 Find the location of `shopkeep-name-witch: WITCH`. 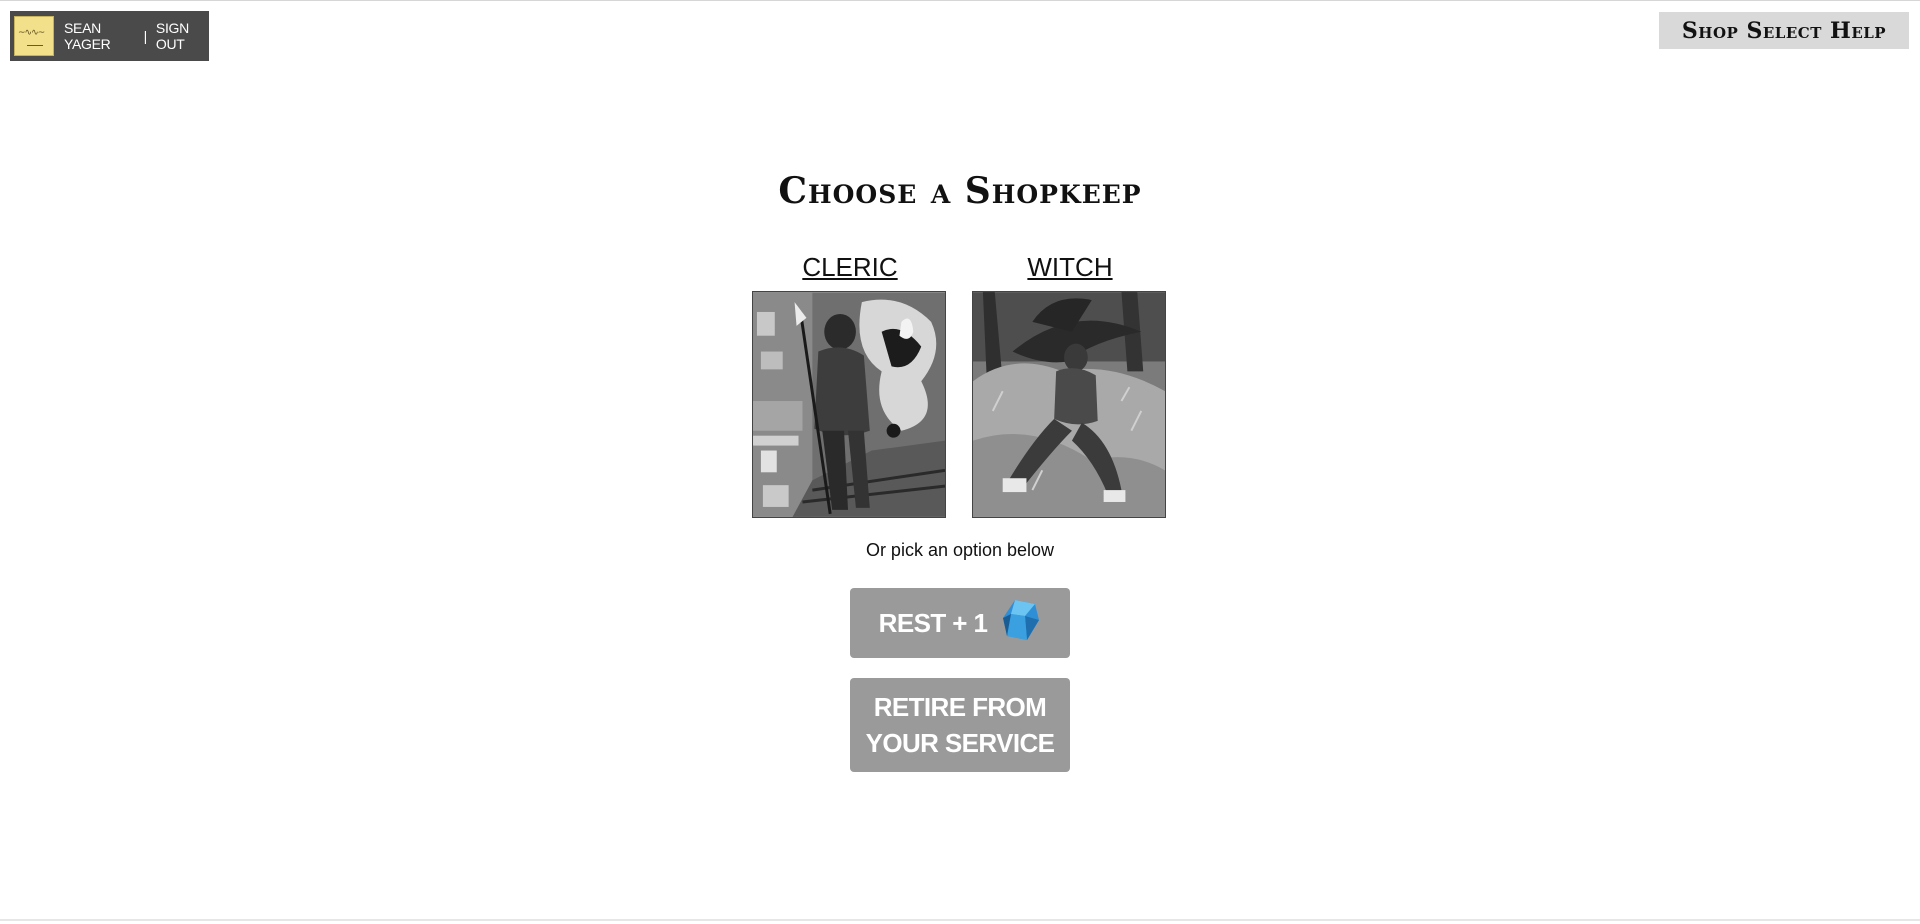

shopkeep-name-witch: WITCH is located at coordinates (1070, 267).